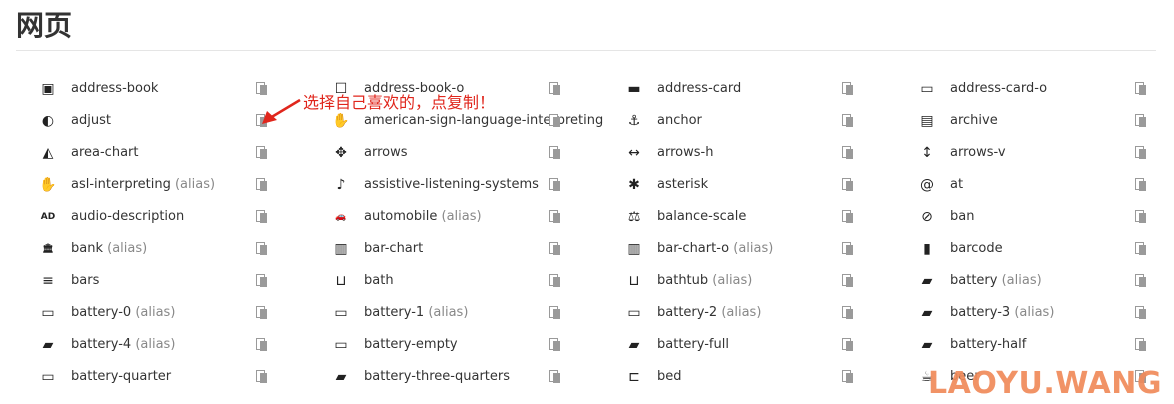 This screenshot has width=1174, height=404. Describe the element at coordinates (127, 217) in the screenshot. I see `icon-name-label: audio-description` at that location.